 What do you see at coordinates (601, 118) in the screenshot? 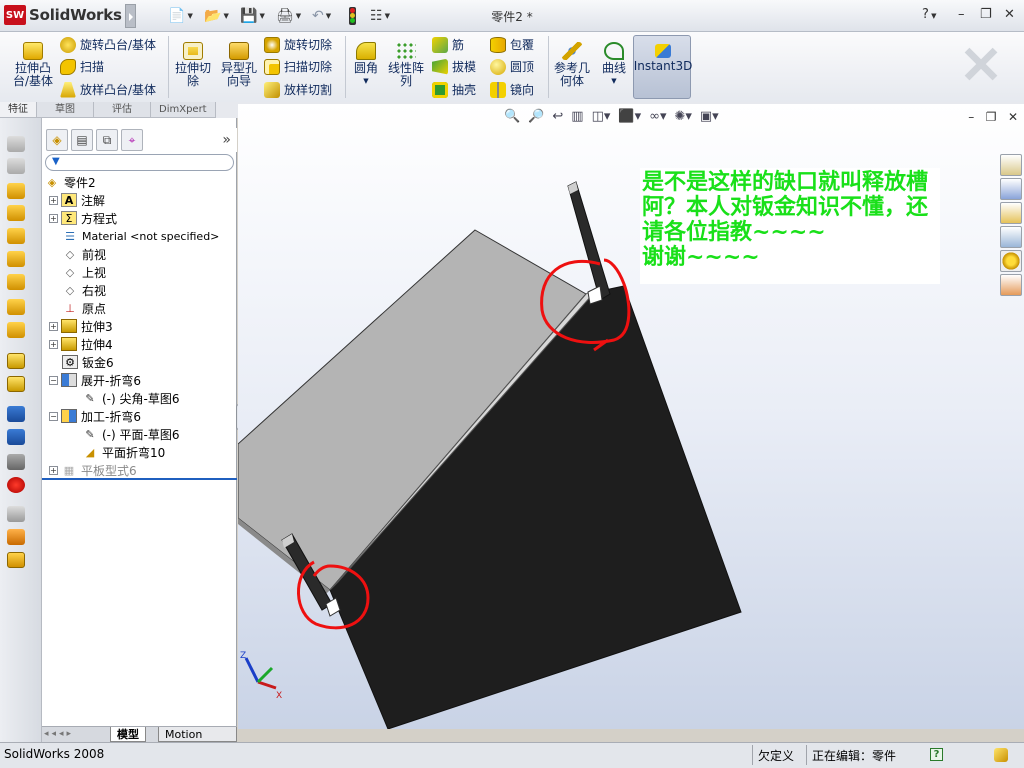
I see `view-orientation-icon: ◫▾` at bounding box center [601, 118].